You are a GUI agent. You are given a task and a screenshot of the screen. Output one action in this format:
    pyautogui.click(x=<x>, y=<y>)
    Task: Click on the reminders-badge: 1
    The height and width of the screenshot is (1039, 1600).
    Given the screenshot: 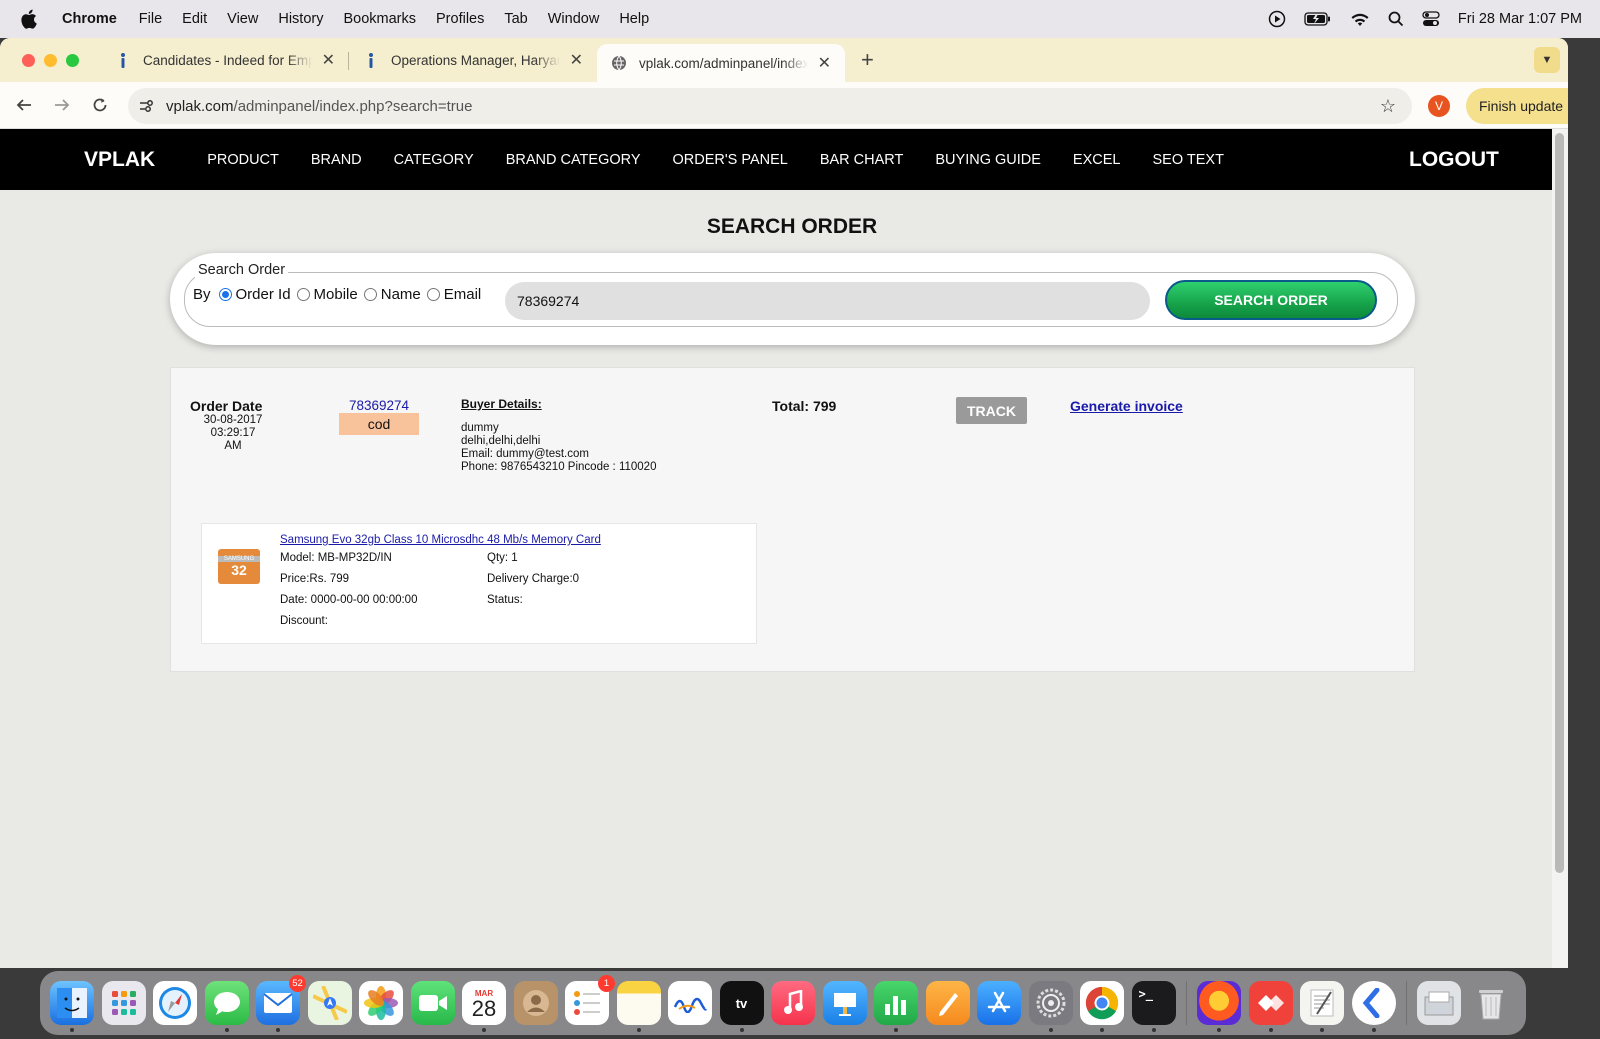 What is the action you would take?
    pyautogui.click(x=606, y=983)
    